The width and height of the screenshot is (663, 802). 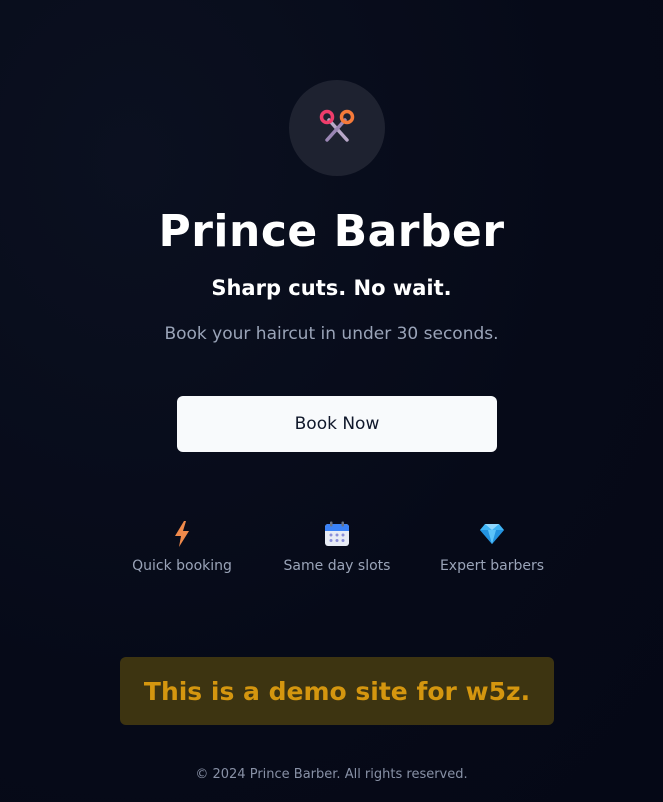 I want to click on logo, so click(x=337, y=128).